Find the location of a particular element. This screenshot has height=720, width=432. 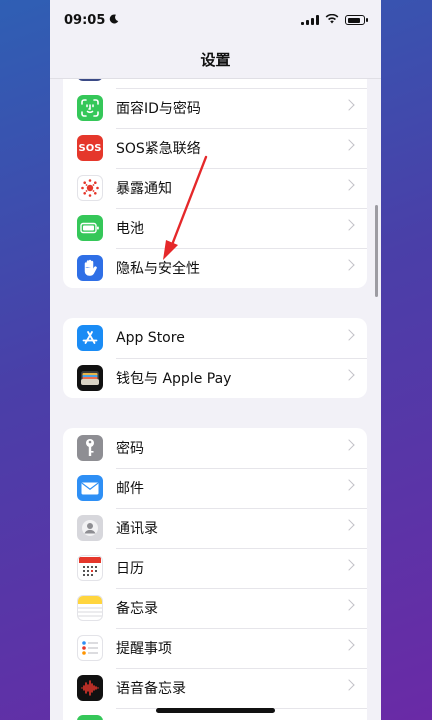

home-indicator is located at coordinates (215, 710).